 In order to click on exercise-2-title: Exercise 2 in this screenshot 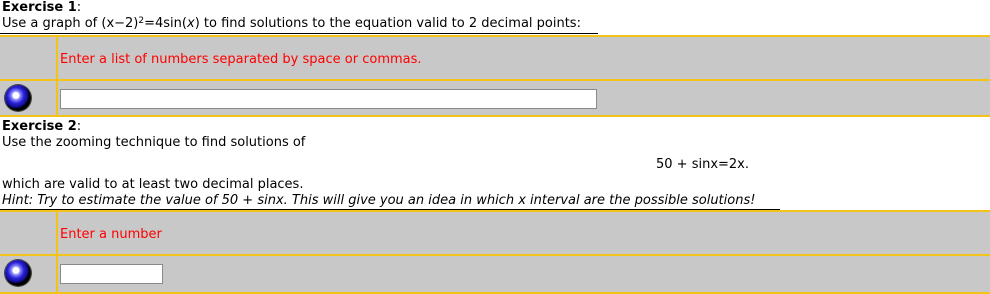, I will do `click(39, 126)`.